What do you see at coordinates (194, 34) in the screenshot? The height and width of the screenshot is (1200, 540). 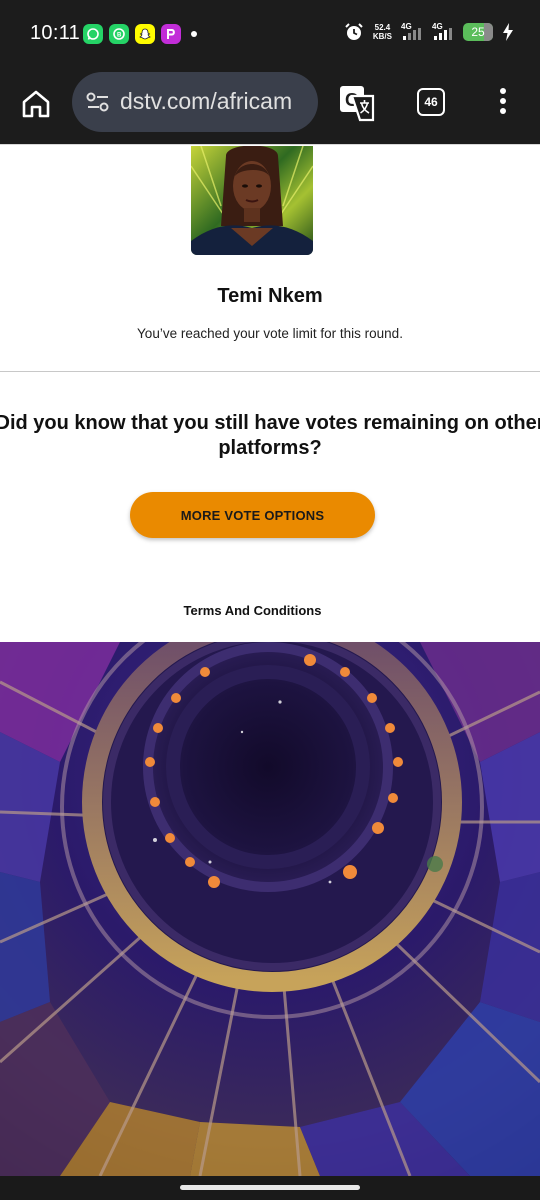 I see `more-notifications-dot` at bounding box center [194, 34].